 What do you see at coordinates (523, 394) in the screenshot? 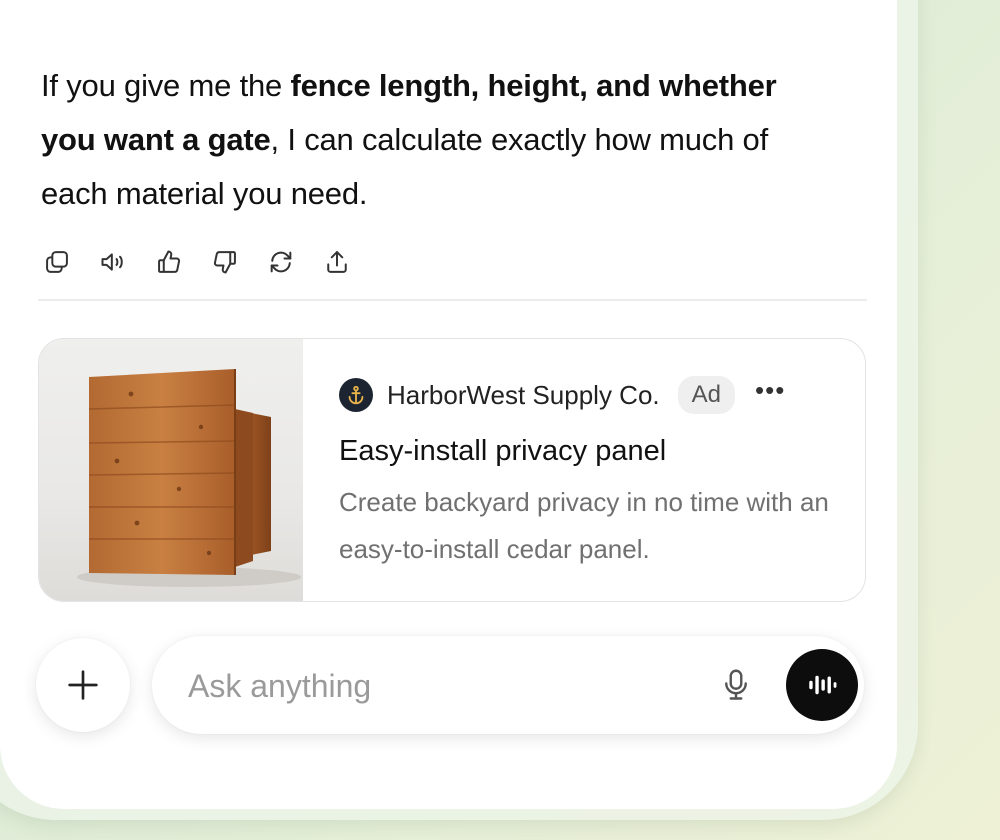
I see `advertiser-name: HarborWest Supply Co.` at bounding box center [523, 394].